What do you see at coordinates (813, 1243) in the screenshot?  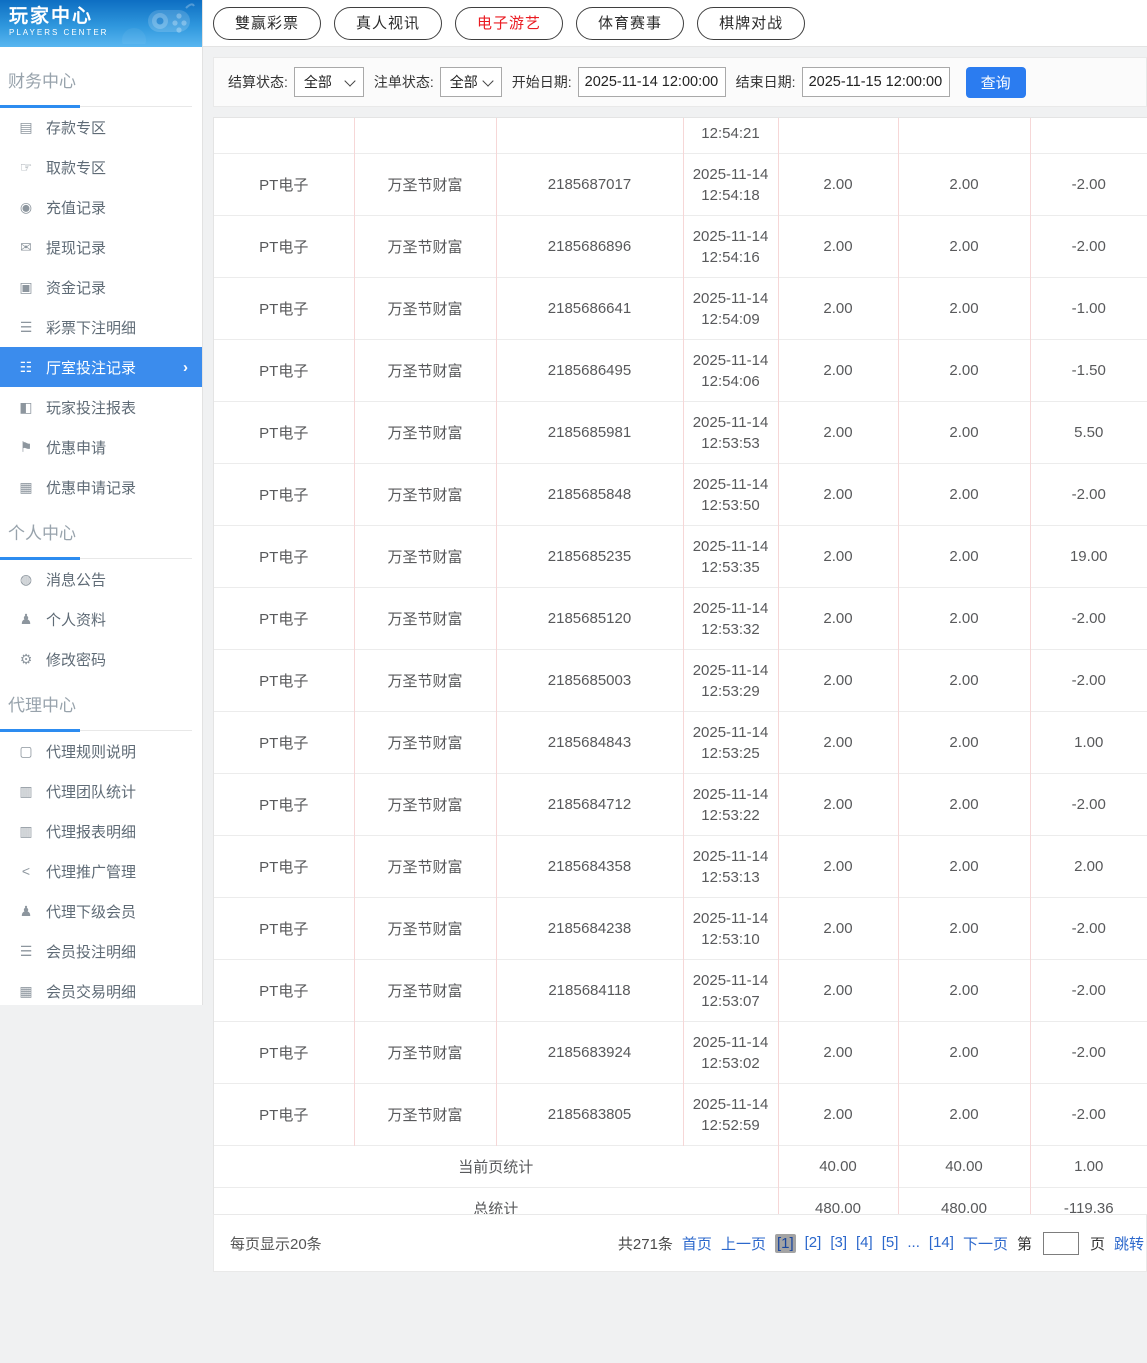 I see `page-link-2: [2]` at bounding box center [813, 1243].